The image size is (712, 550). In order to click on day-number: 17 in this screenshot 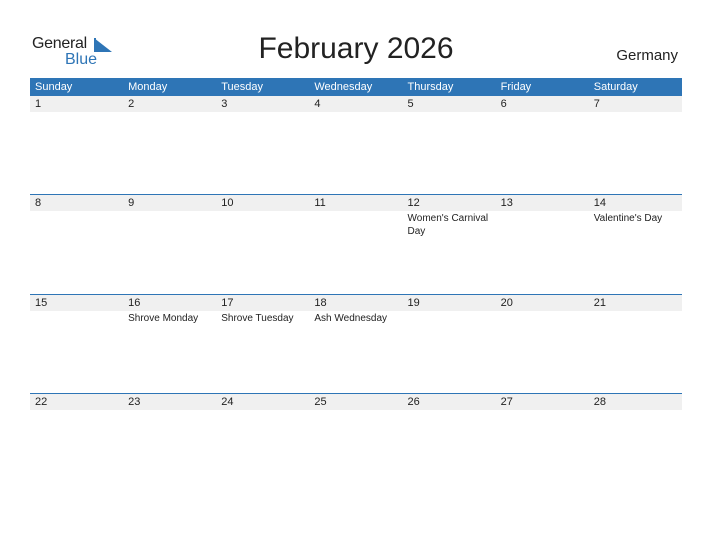, I will do `click(227, 303)`.